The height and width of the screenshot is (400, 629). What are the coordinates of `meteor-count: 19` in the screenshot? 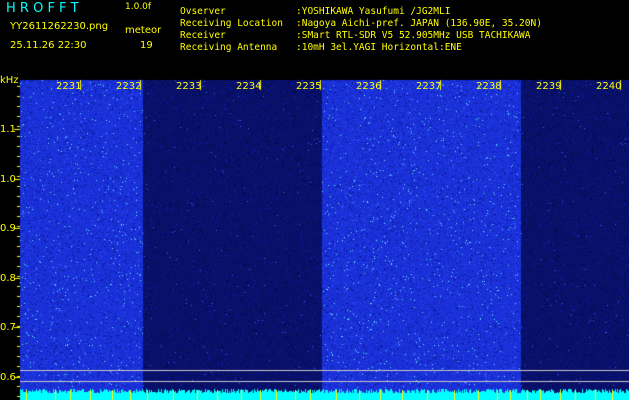 It's located at (146, 45).